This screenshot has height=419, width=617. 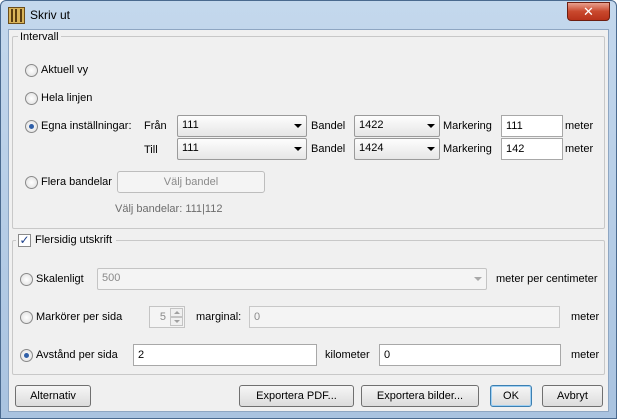 I want to click on valj-bandel-button: Välj bandel, so click(x=191, y=182).